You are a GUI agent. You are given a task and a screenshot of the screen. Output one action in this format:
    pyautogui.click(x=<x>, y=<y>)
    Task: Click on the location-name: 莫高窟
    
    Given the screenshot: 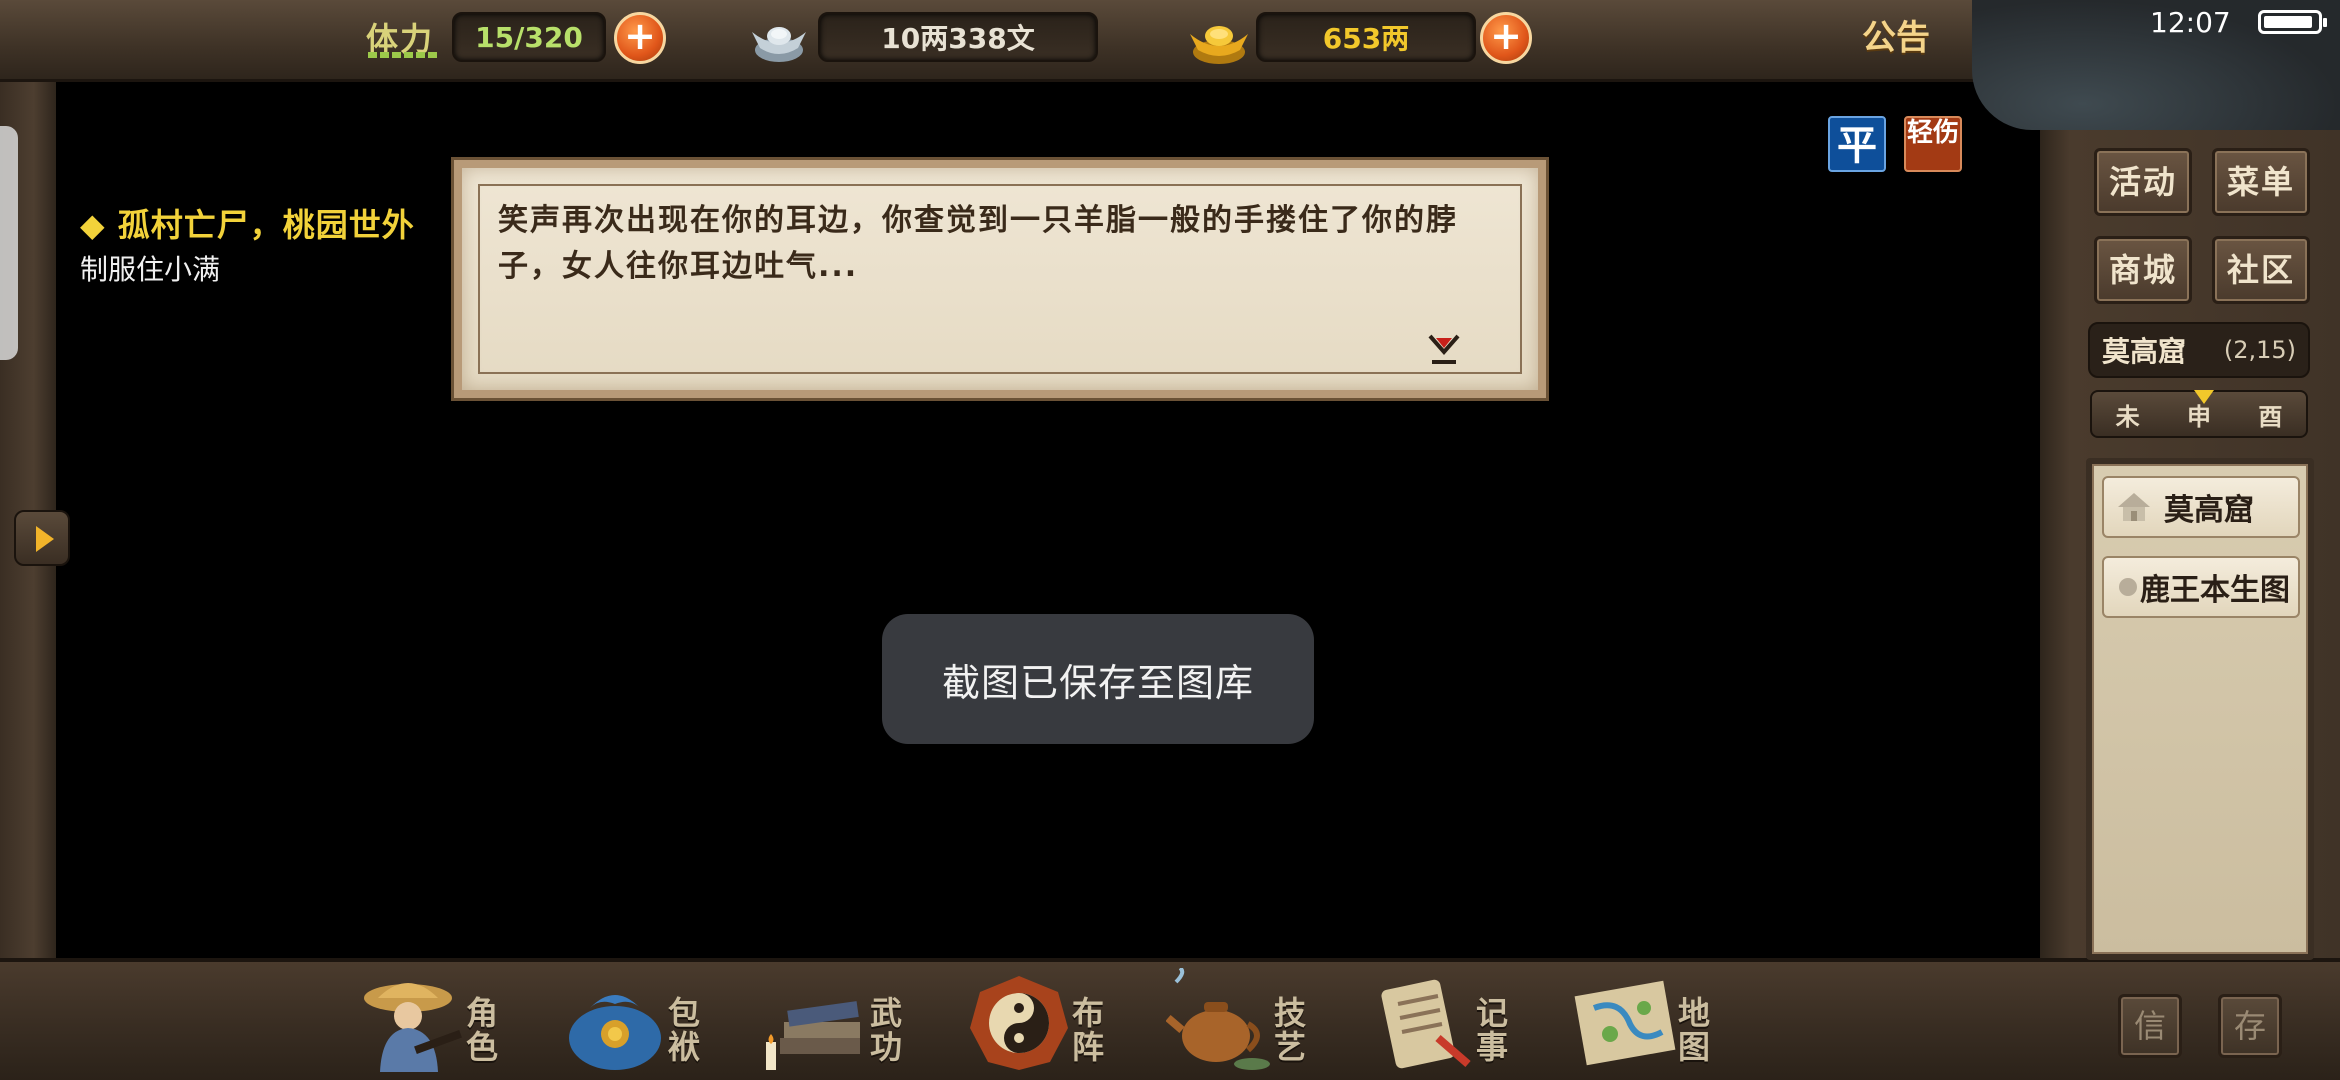 What is the action you would take?
    pyautogui.click(x=2144, y=351)
    